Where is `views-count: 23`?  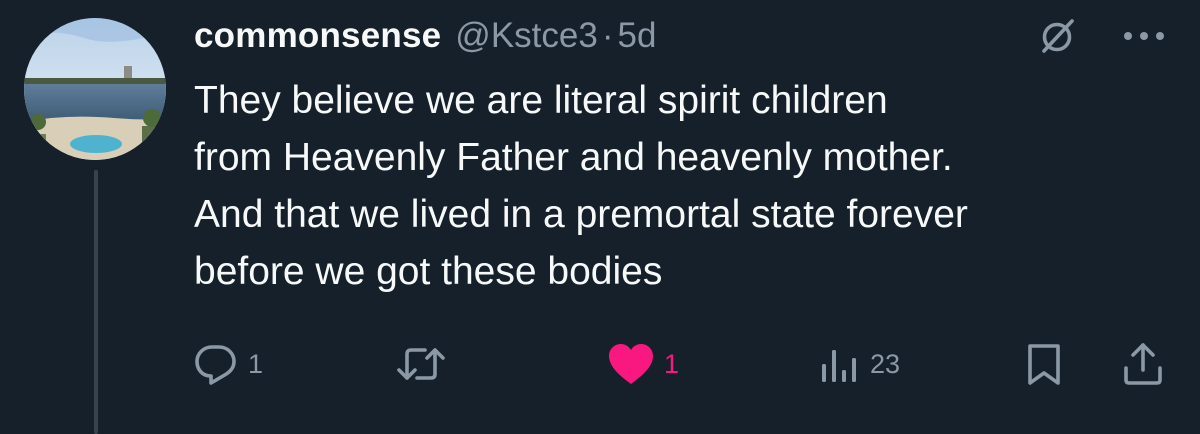
views-count: 23 is located at coordinates (885, 363).